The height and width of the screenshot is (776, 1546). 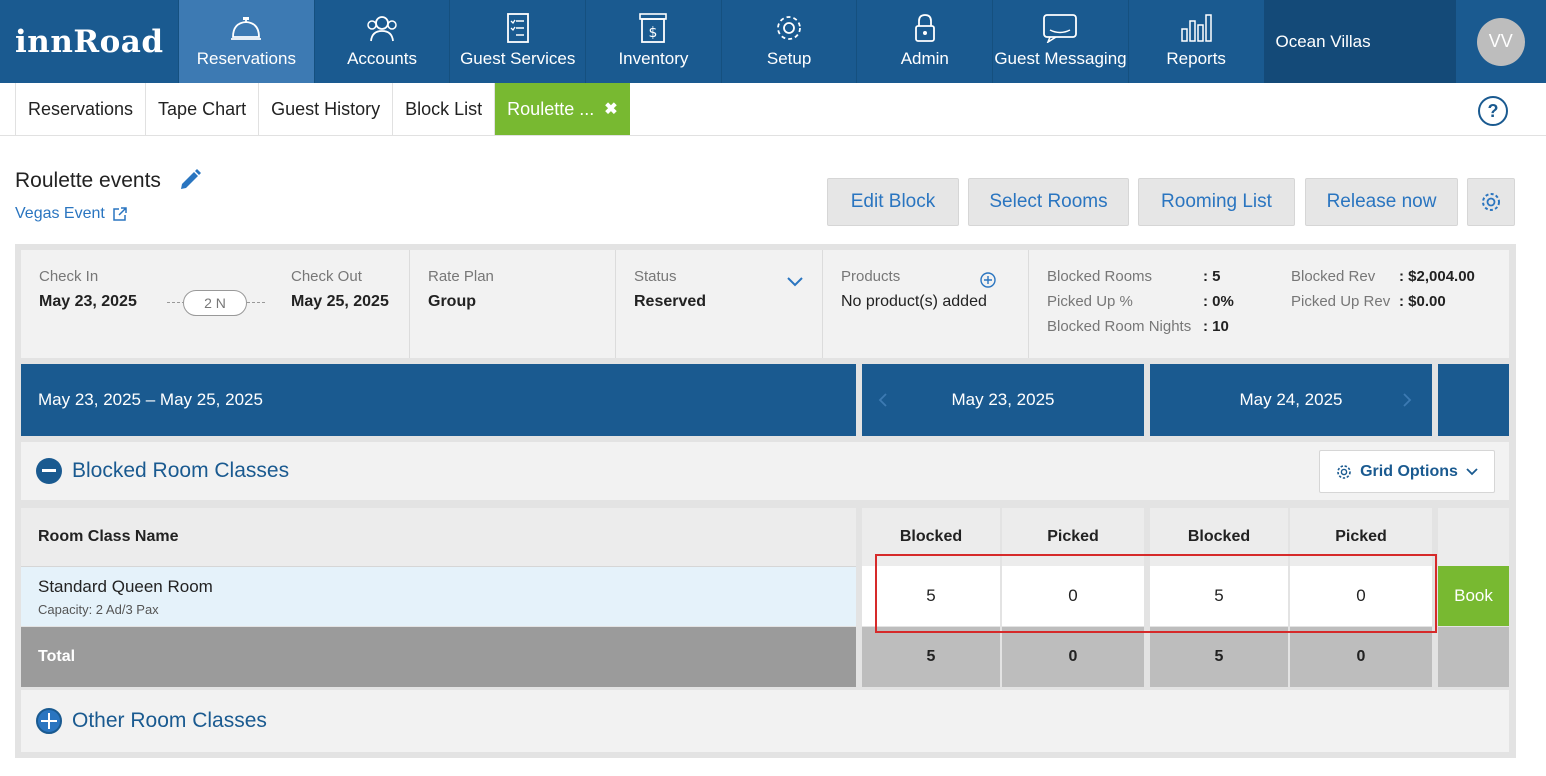 I want to click on book-button: Book, so click(x=1473, y=596).